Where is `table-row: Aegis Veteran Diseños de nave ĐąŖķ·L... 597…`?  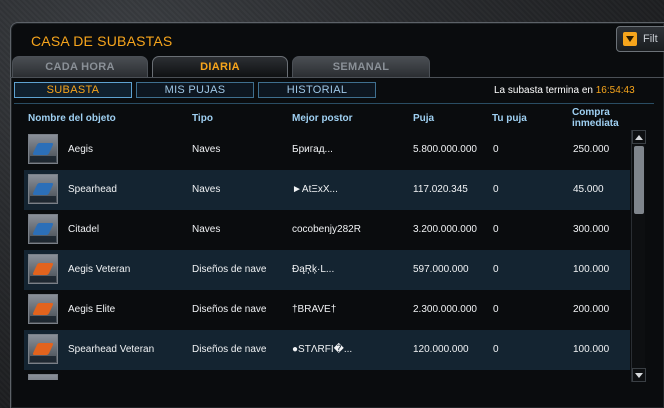 table-row: Aegis Veteran Diseños de nave ĐąŖķ·L... 597… is located at coordinates (327, 270).